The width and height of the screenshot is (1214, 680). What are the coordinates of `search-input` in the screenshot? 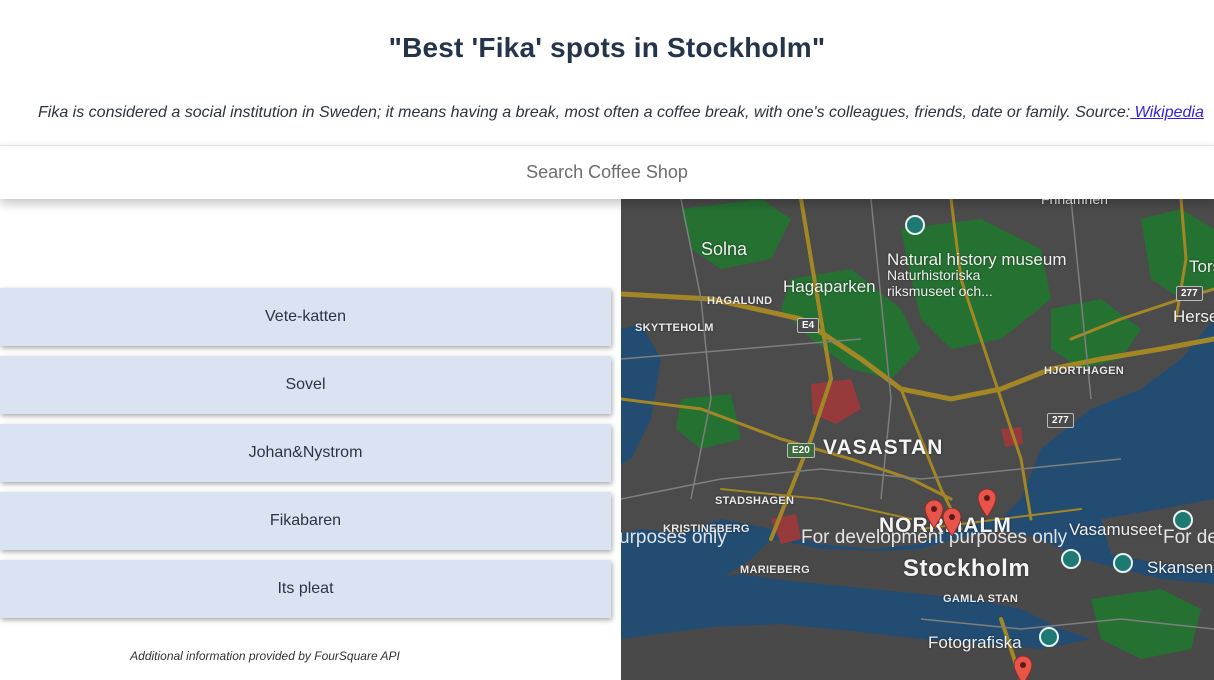 It's located at (607, 172).